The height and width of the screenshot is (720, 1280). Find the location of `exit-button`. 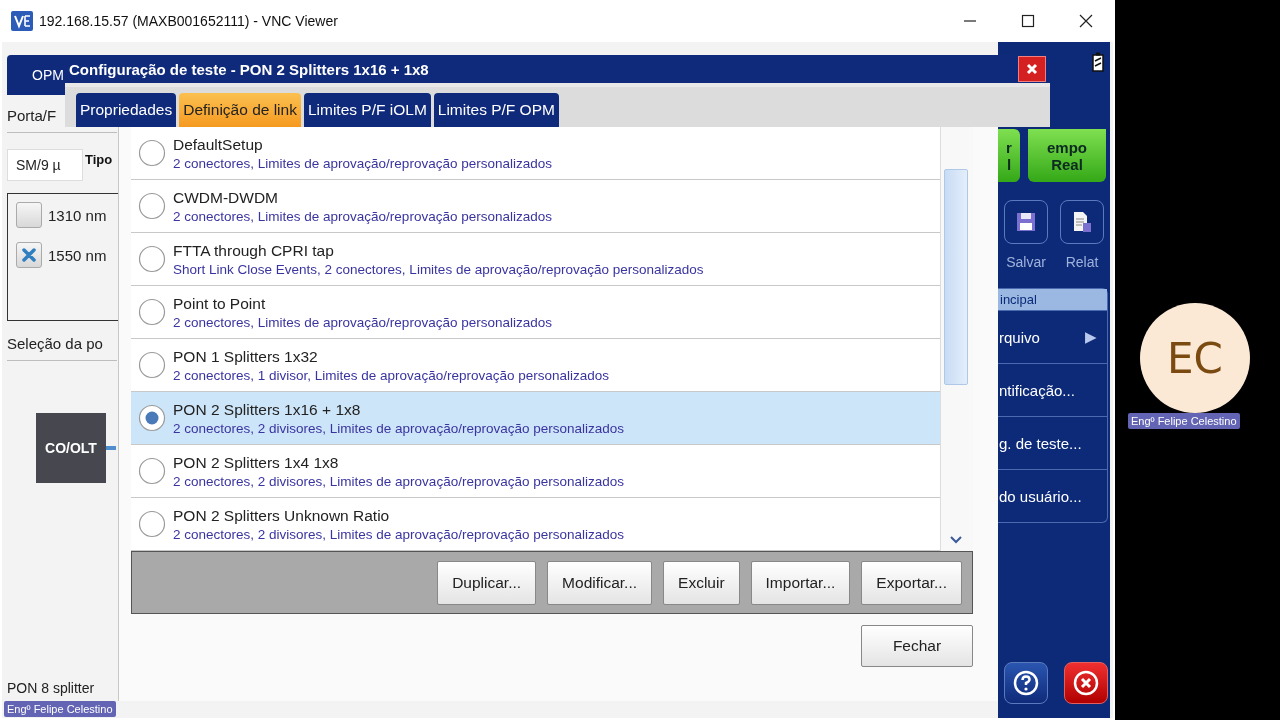

exit-button is located at coordinates (1086, 683).